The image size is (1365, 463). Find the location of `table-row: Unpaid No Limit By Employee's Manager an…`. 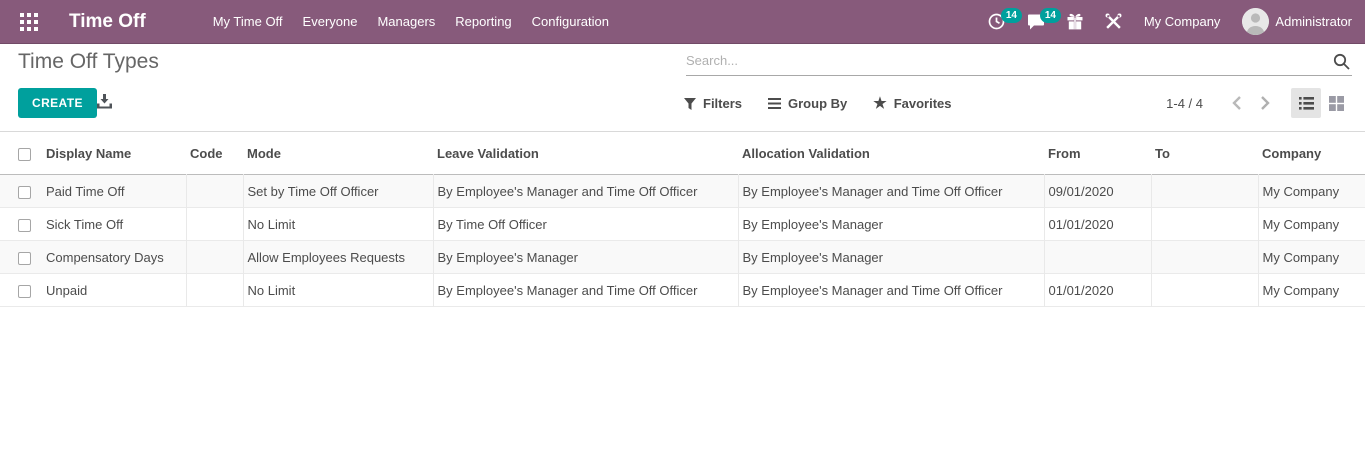

table-row: Unpaid No Limit By Employee's Manager an… is located at coordinates (682, 290).